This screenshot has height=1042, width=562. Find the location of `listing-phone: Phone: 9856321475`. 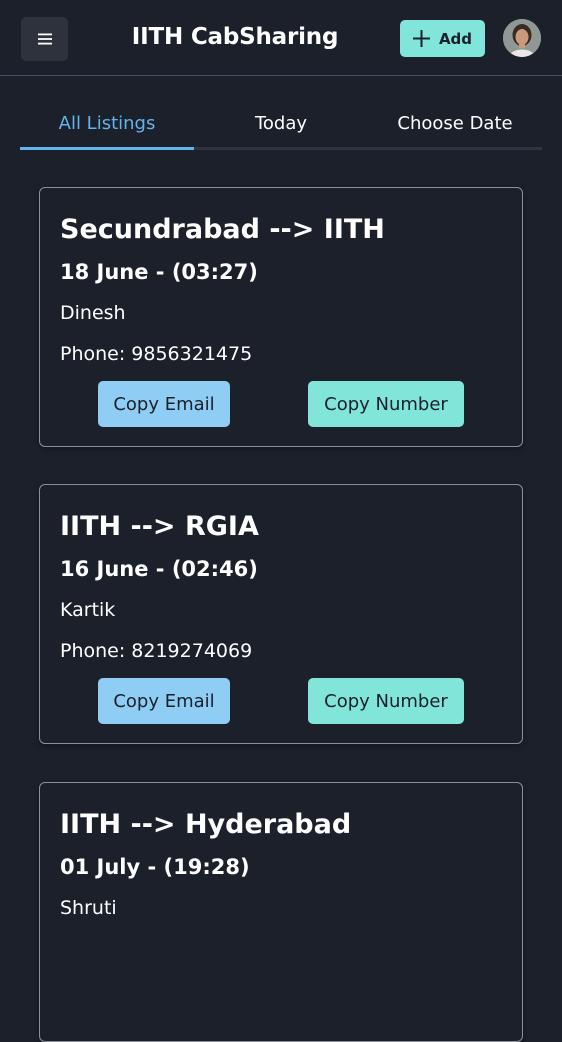

listing-phone: Phone: 9856321475 is located at coordinates (156, 354).